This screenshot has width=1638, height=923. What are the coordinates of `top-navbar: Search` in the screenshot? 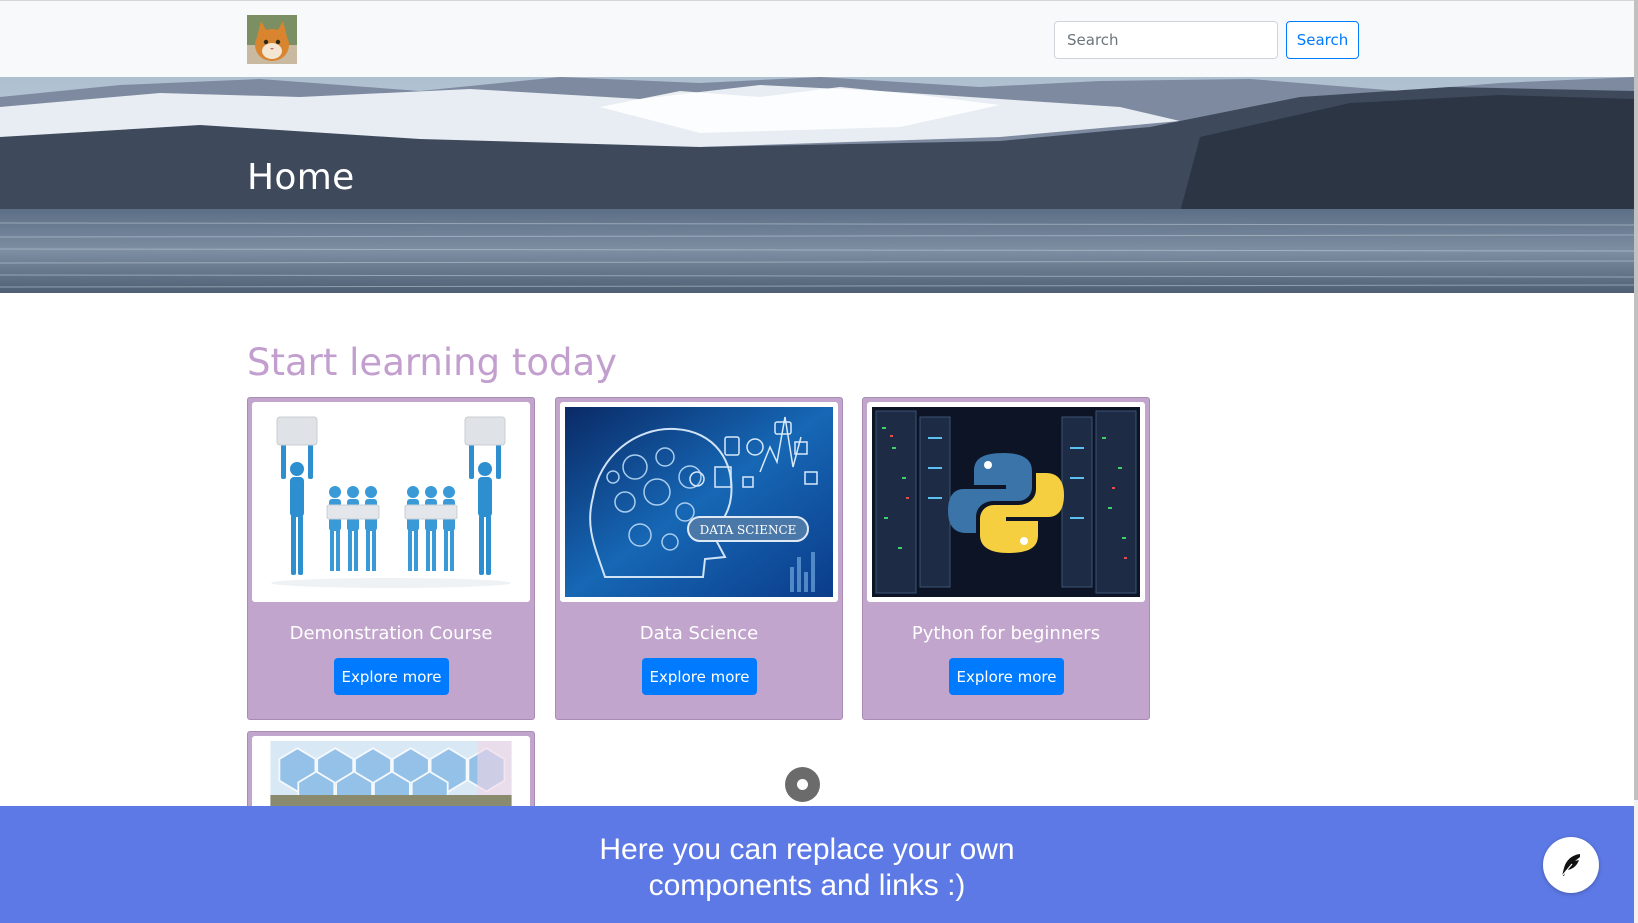 It's located at (817, 38).